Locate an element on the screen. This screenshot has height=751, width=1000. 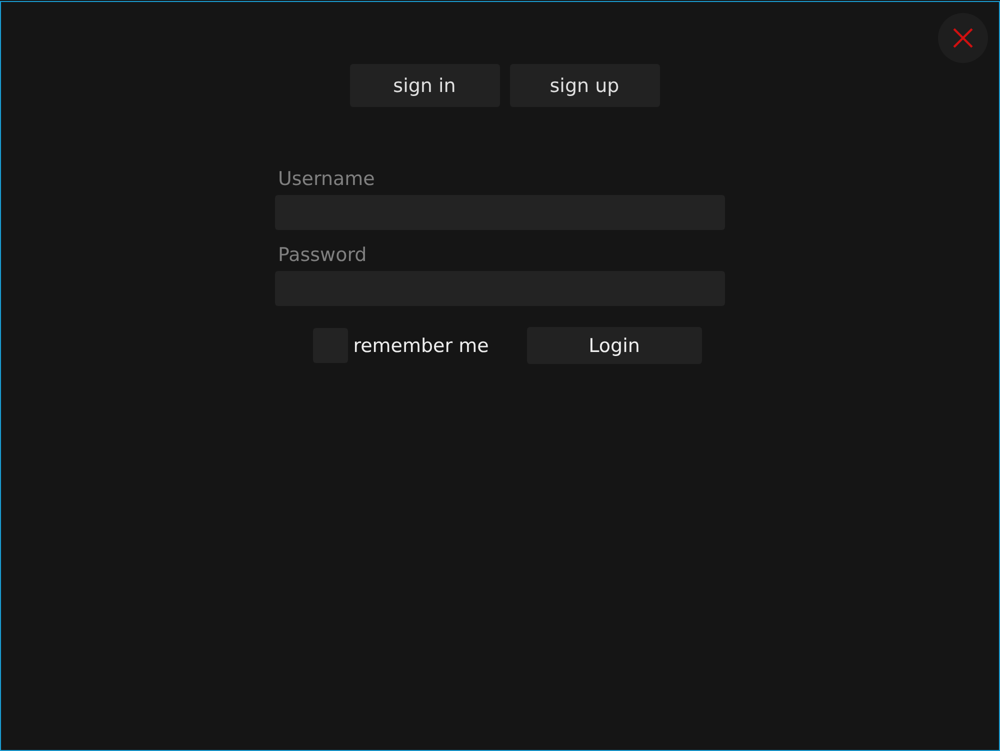
close-icon is located at coordinates (963, 38).